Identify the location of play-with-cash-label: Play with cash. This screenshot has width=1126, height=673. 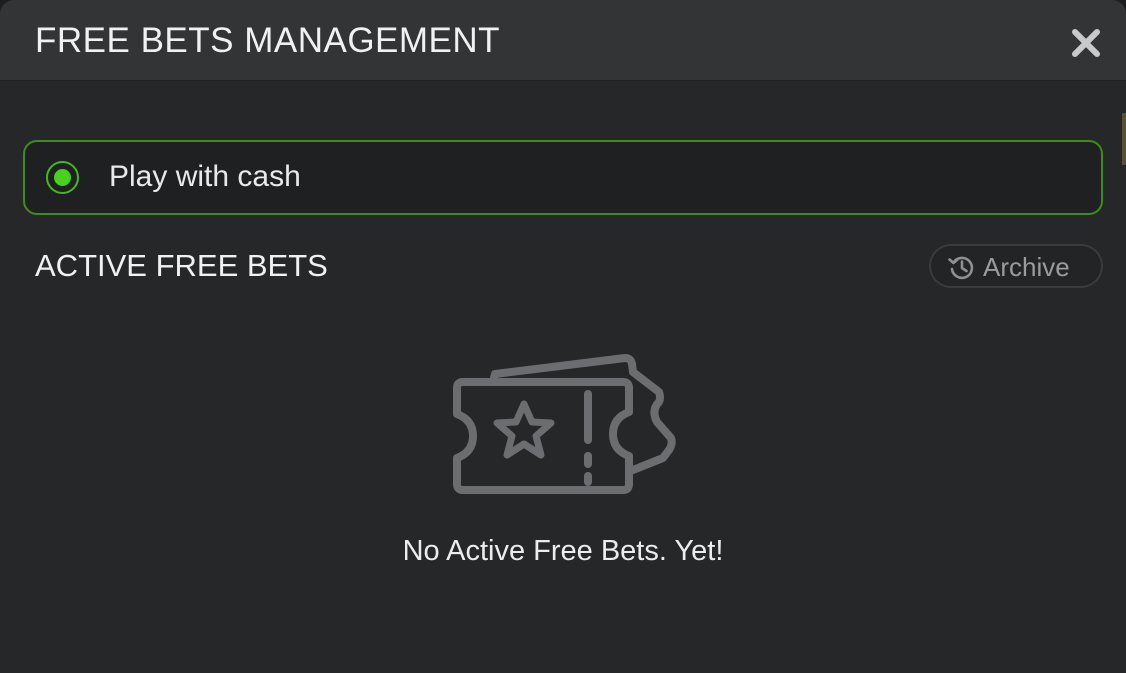
(205, 176).